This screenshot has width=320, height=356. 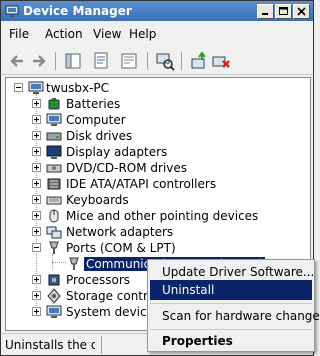 What do you see at coordinates (54, 168) in the screenshot?
I see `dvd-drive-icon` at bounding box center [54, 168].